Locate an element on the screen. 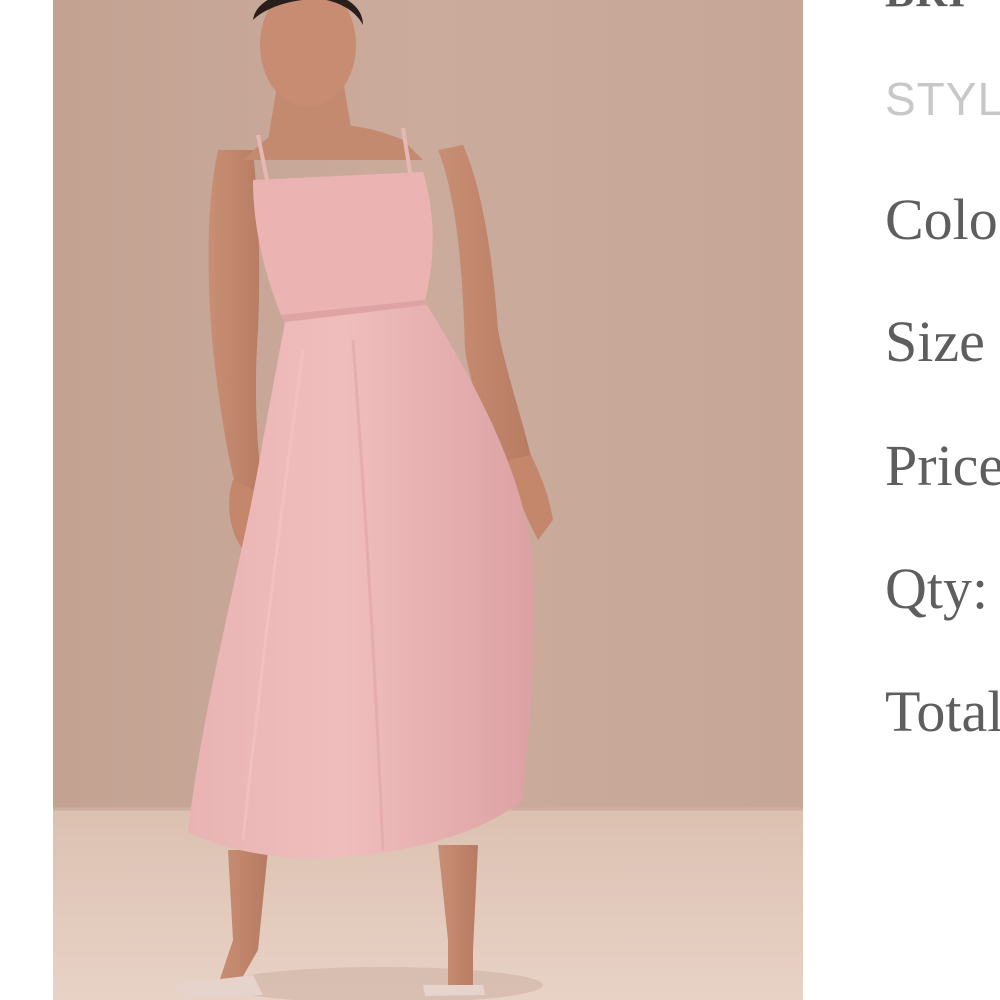 This screenshot has height=1000, width=1000. qty-label: Qty: is located at coordinates (937, 588).